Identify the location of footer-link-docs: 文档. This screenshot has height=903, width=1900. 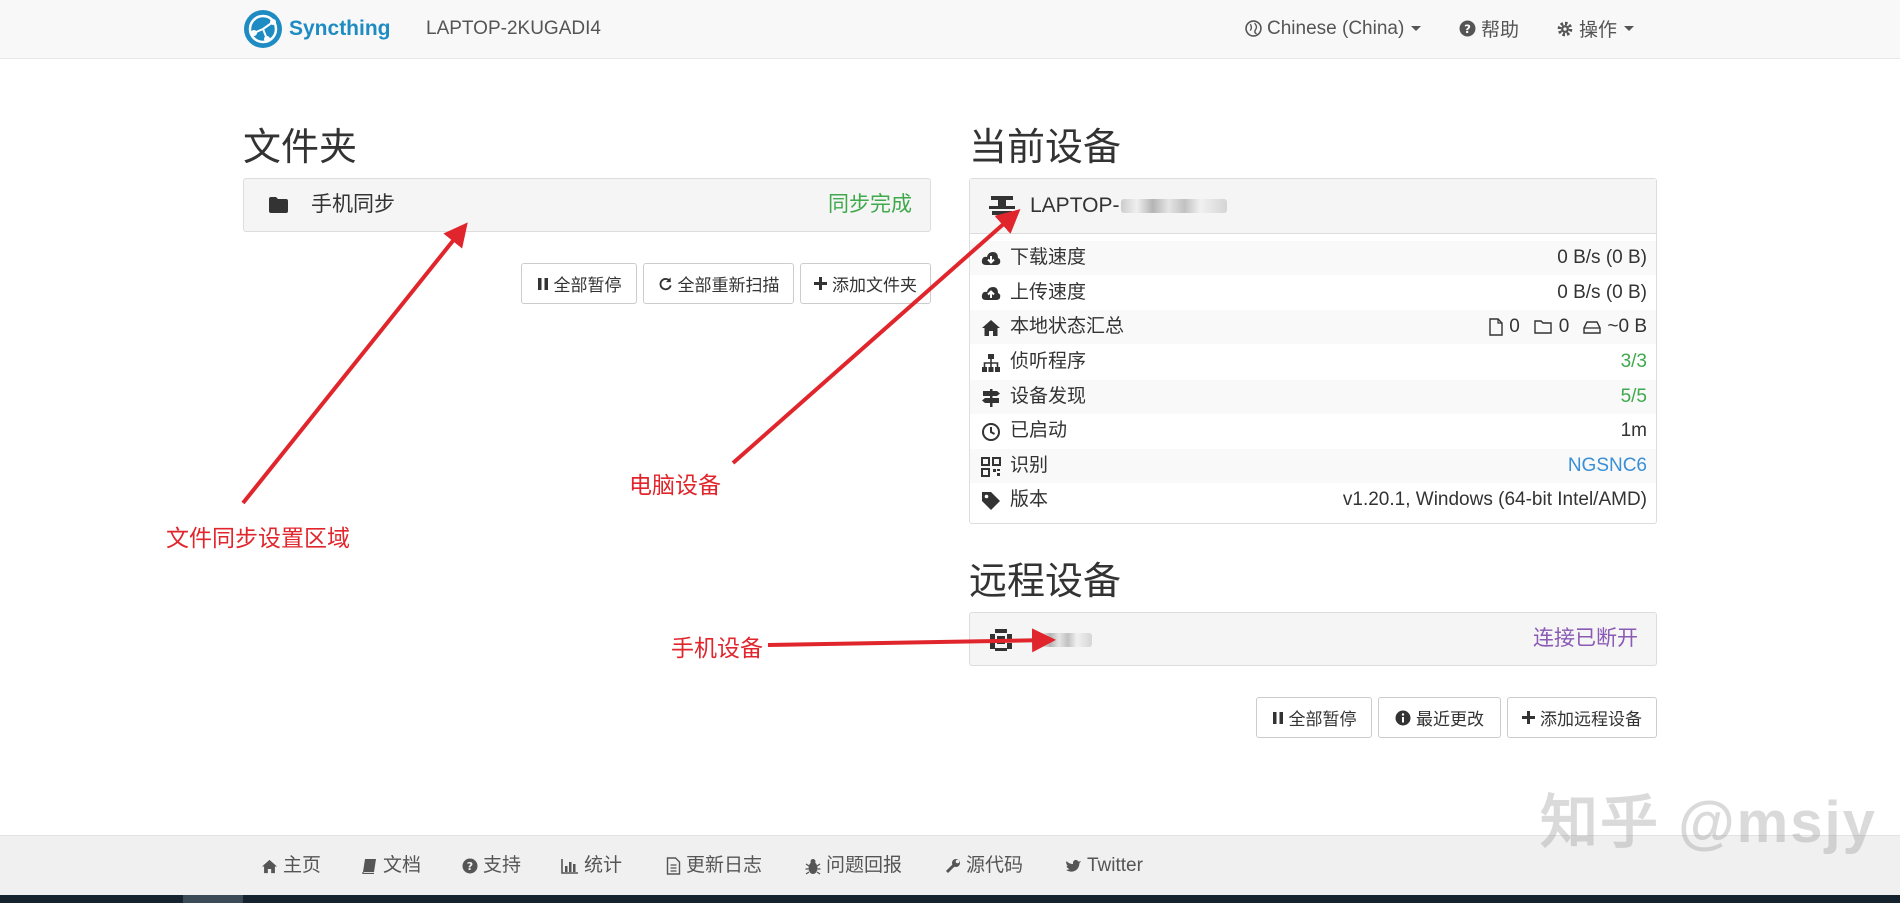
(391, 866).